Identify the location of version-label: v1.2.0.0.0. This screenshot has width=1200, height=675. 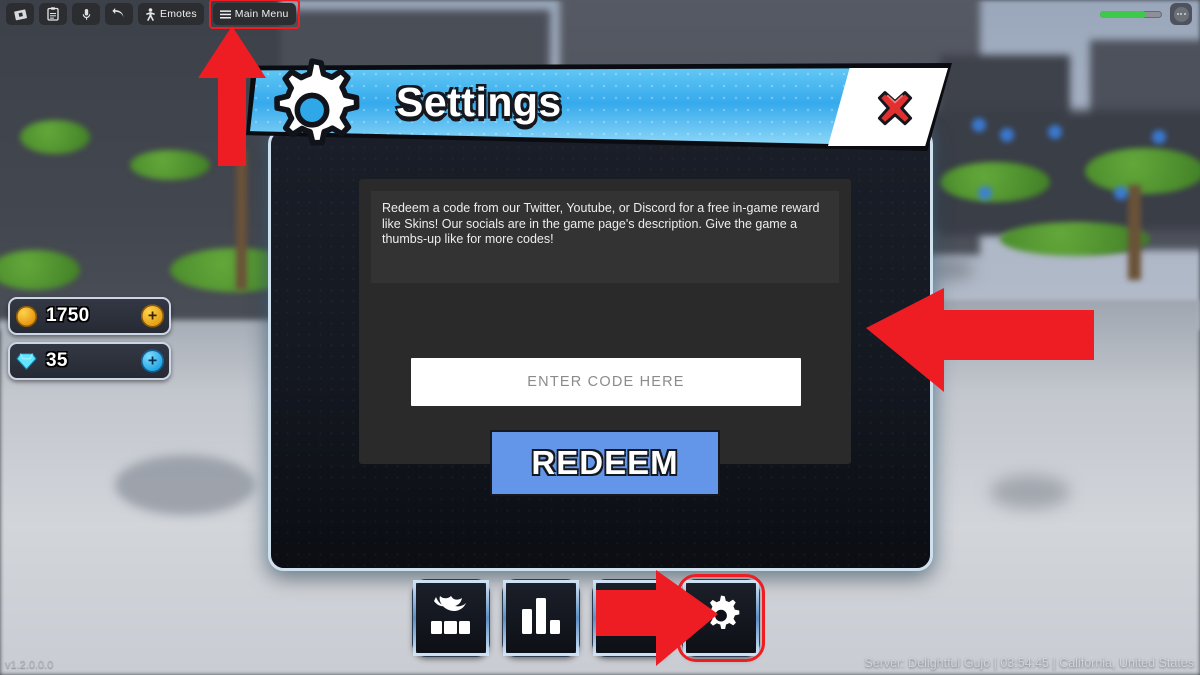
(29, 665).